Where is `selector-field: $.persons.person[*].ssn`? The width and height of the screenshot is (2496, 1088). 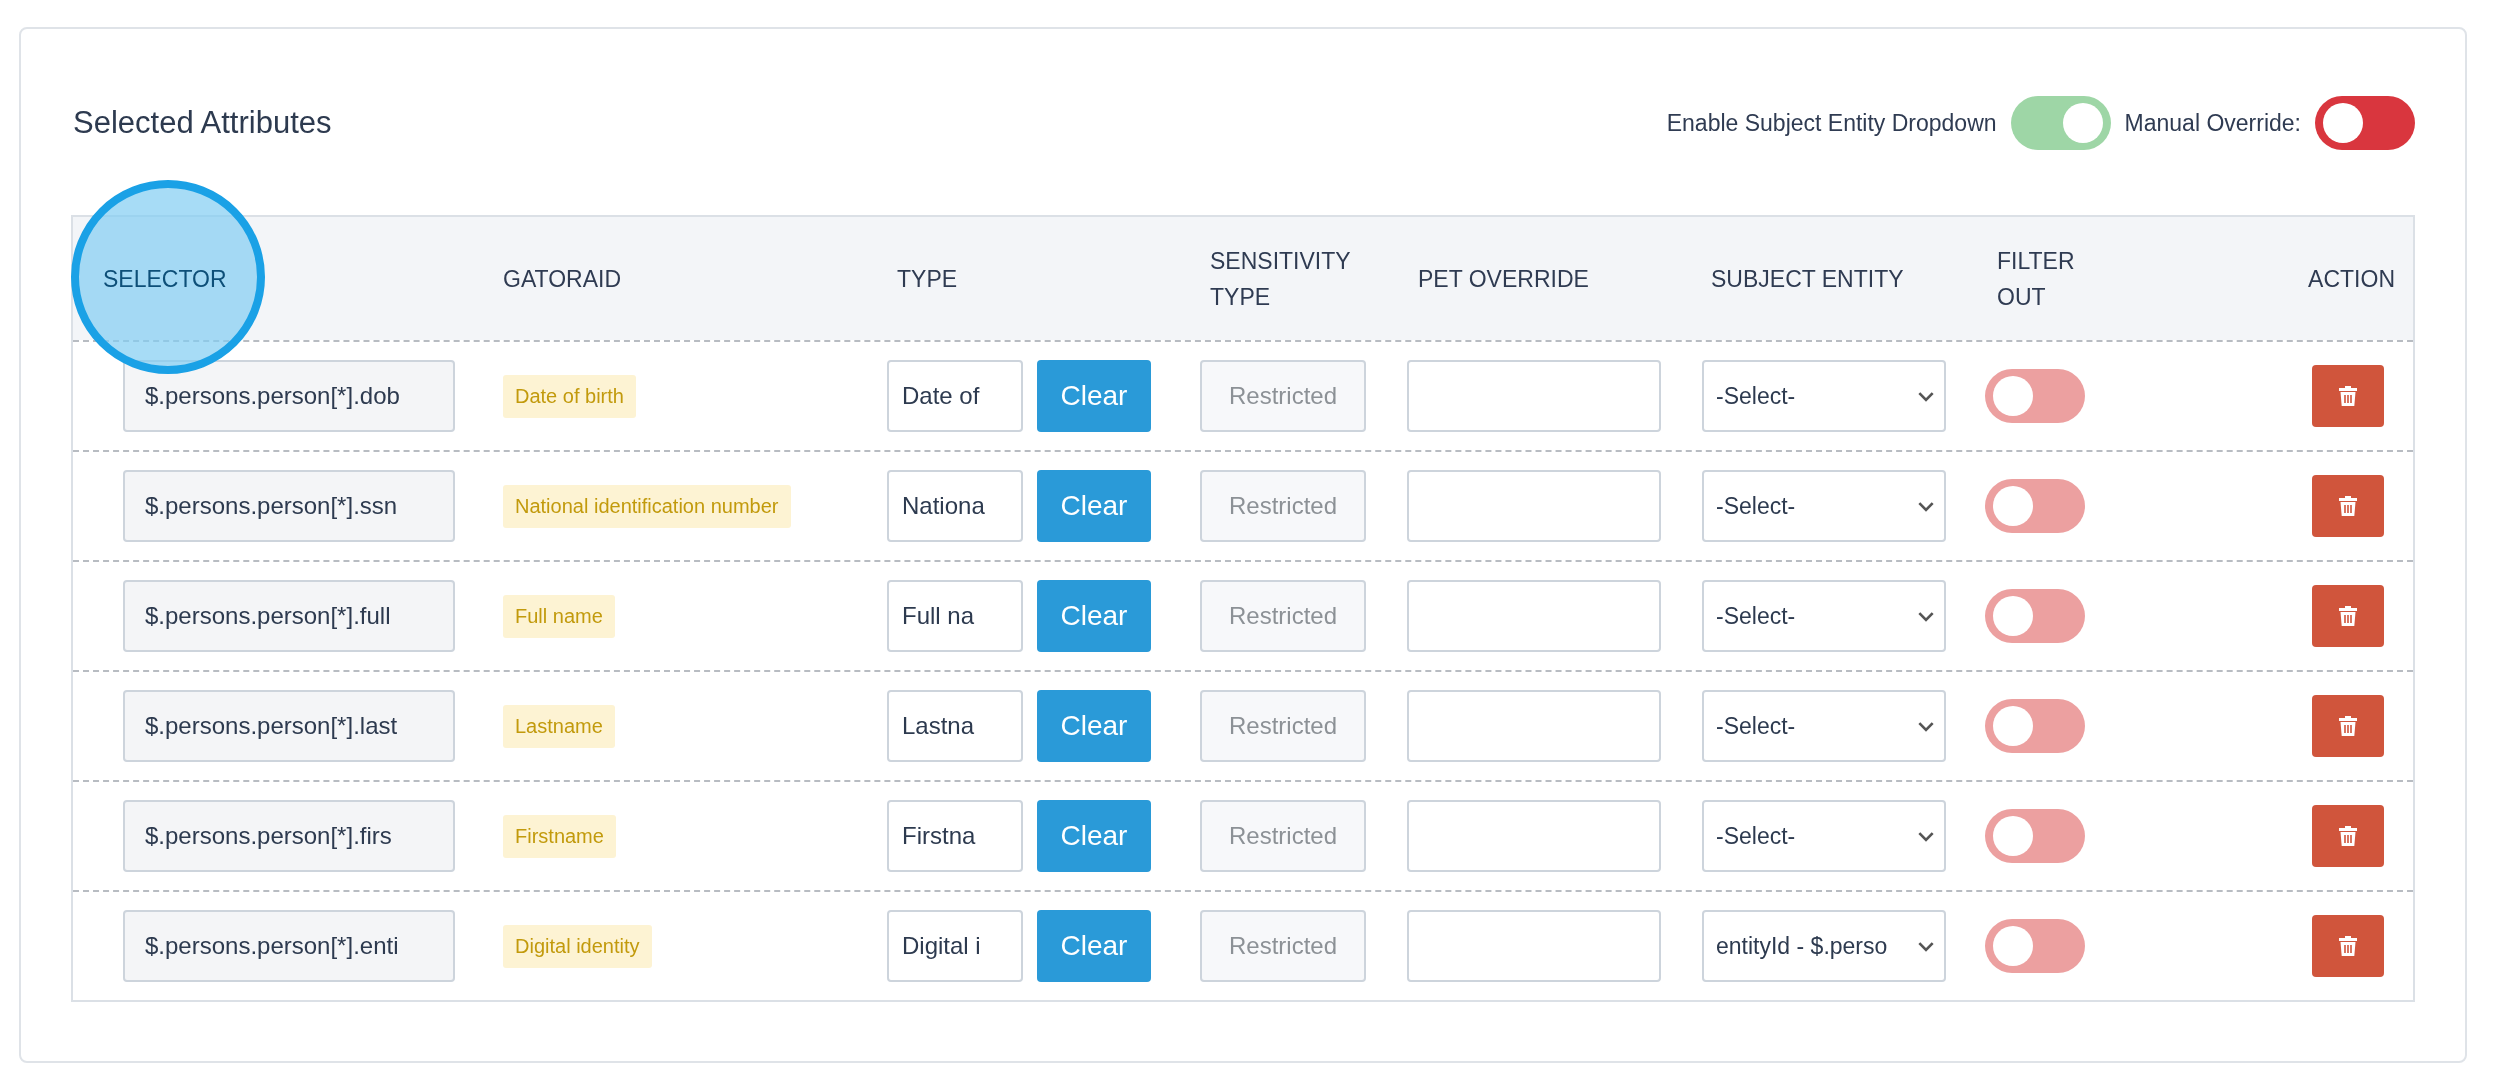 selector-field: $.persons.person[*].ssn is located at coordinates (289, 506).